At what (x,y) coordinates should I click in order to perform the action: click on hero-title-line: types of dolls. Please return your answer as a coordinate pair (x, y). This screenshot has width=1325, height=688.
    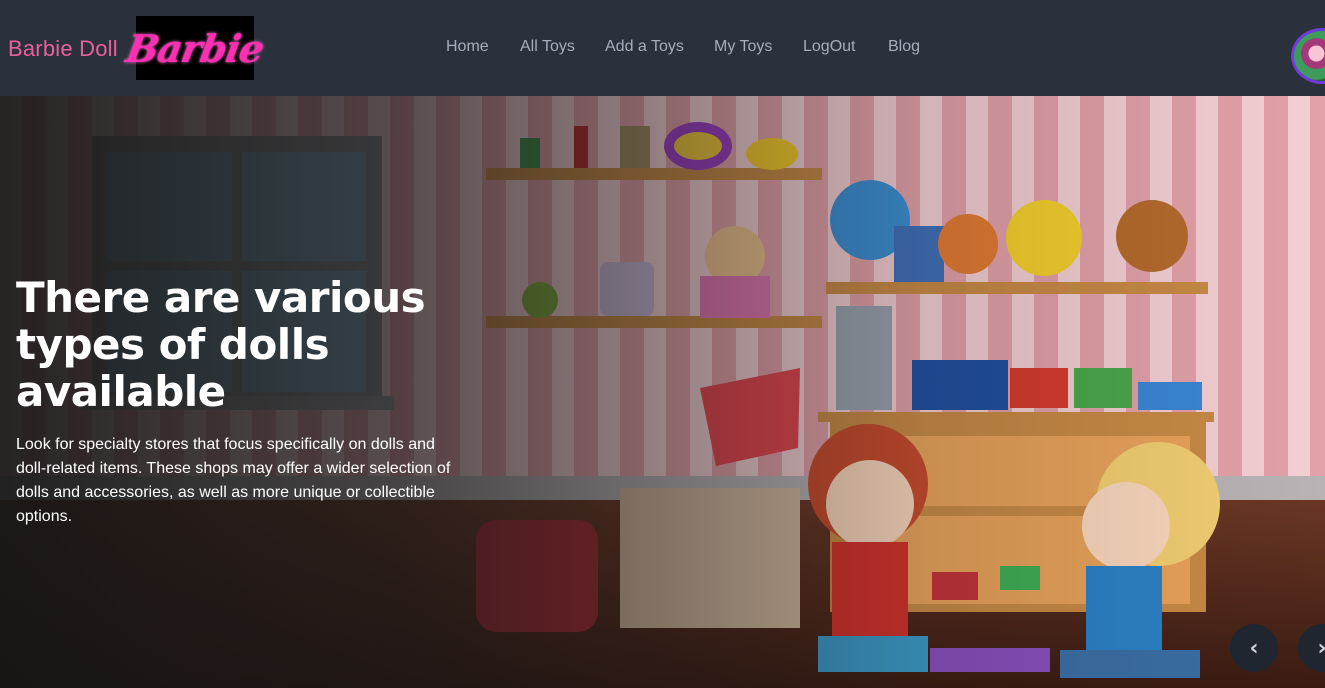
    Looking at the image, I should click on (173, 344).